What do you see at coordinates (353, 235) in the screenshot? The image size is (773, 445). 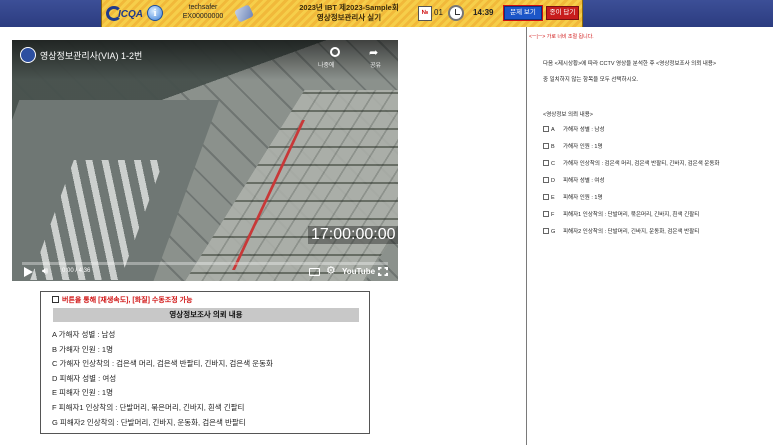 I see `cctv-timestamp: 17:00:00:00` at bounding box center [353, 235].